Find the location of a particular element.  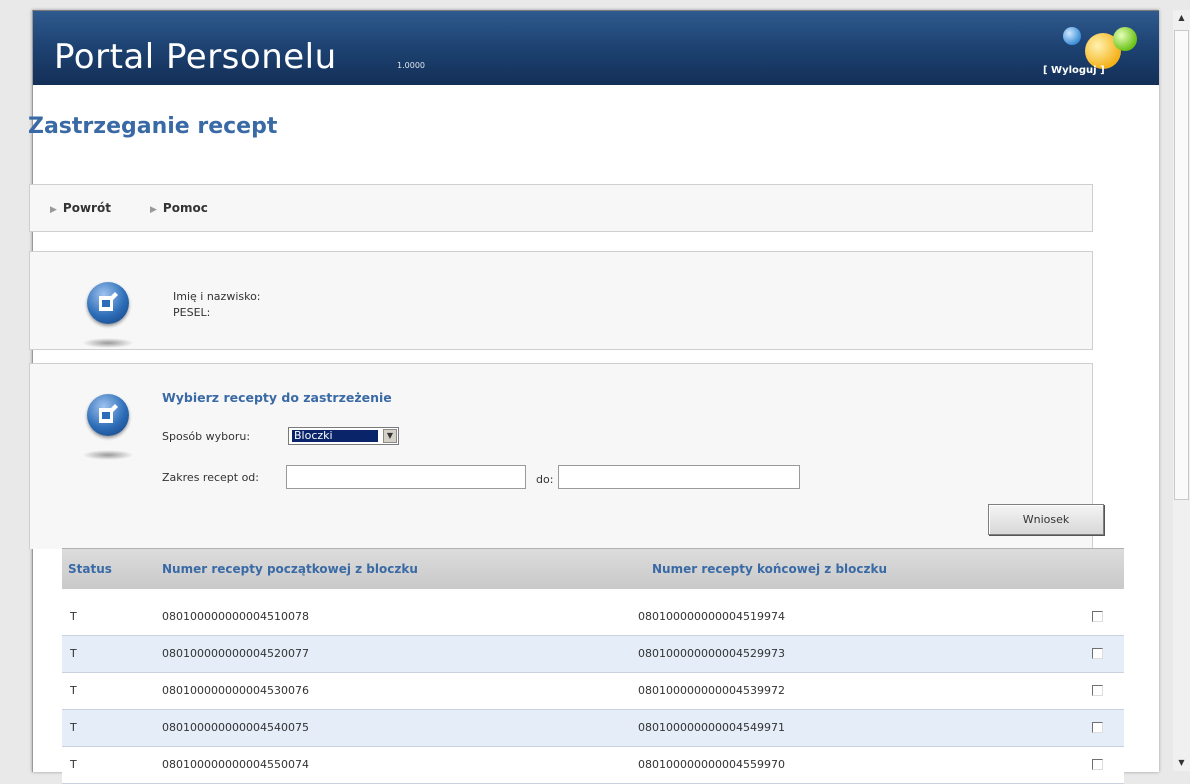

vertical-scrollbar: ▲ ▼ is located at coordinates (1181, 390).